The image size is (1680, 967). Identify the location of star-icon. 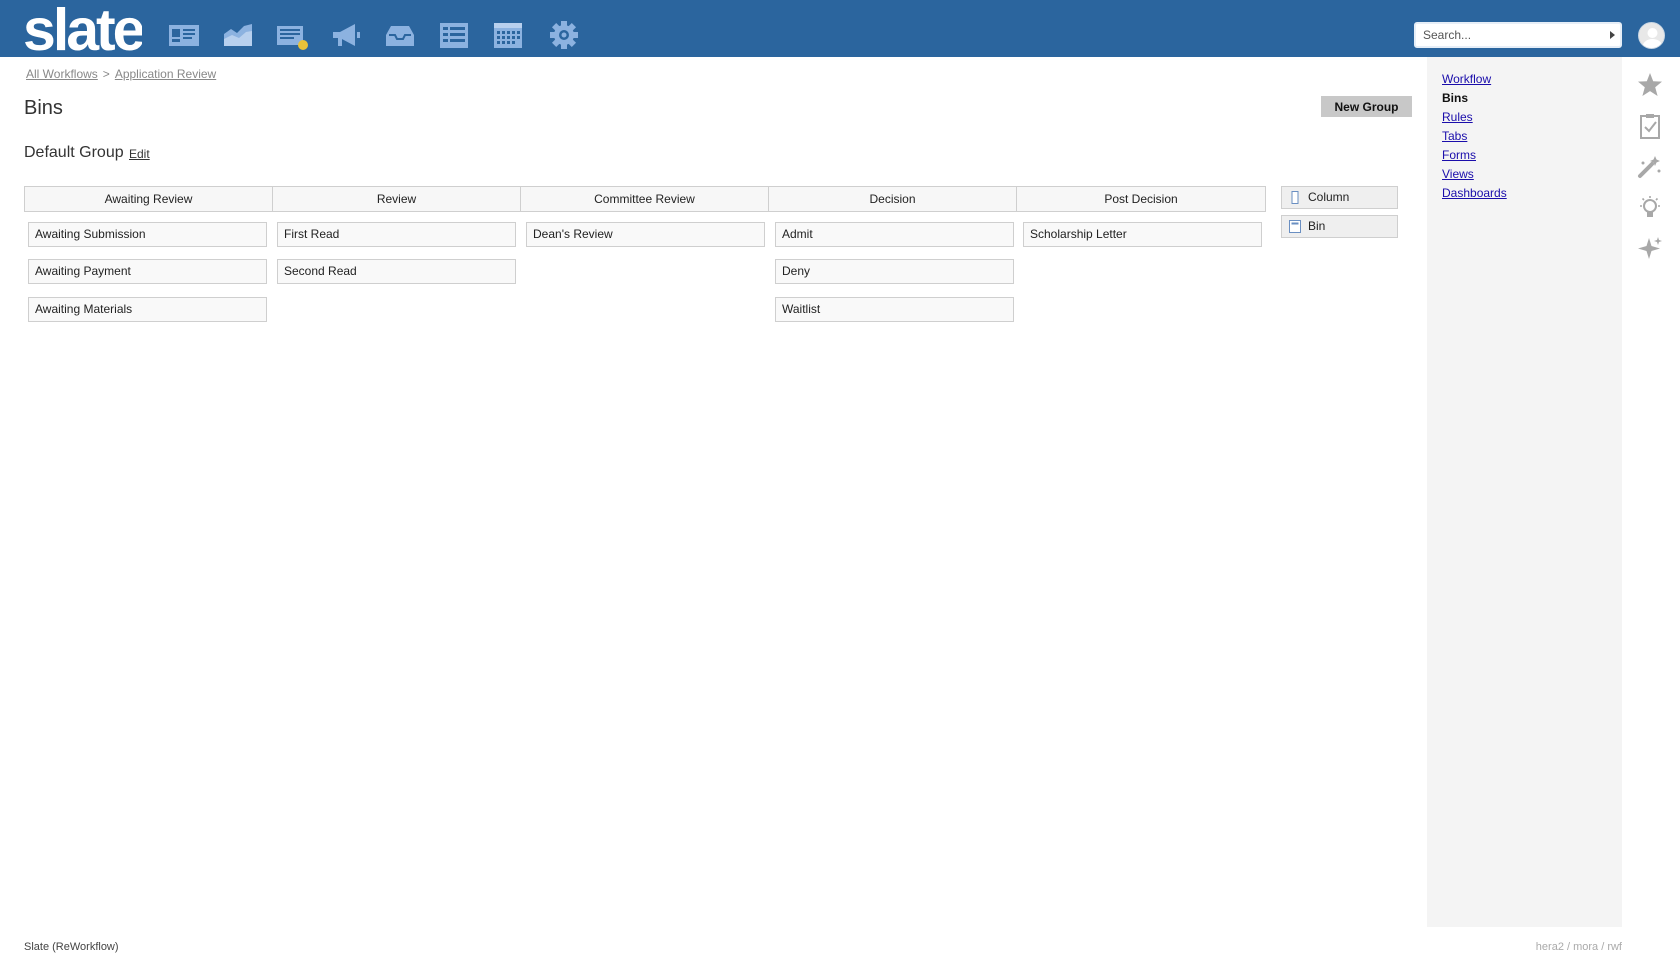
(1650, 85).